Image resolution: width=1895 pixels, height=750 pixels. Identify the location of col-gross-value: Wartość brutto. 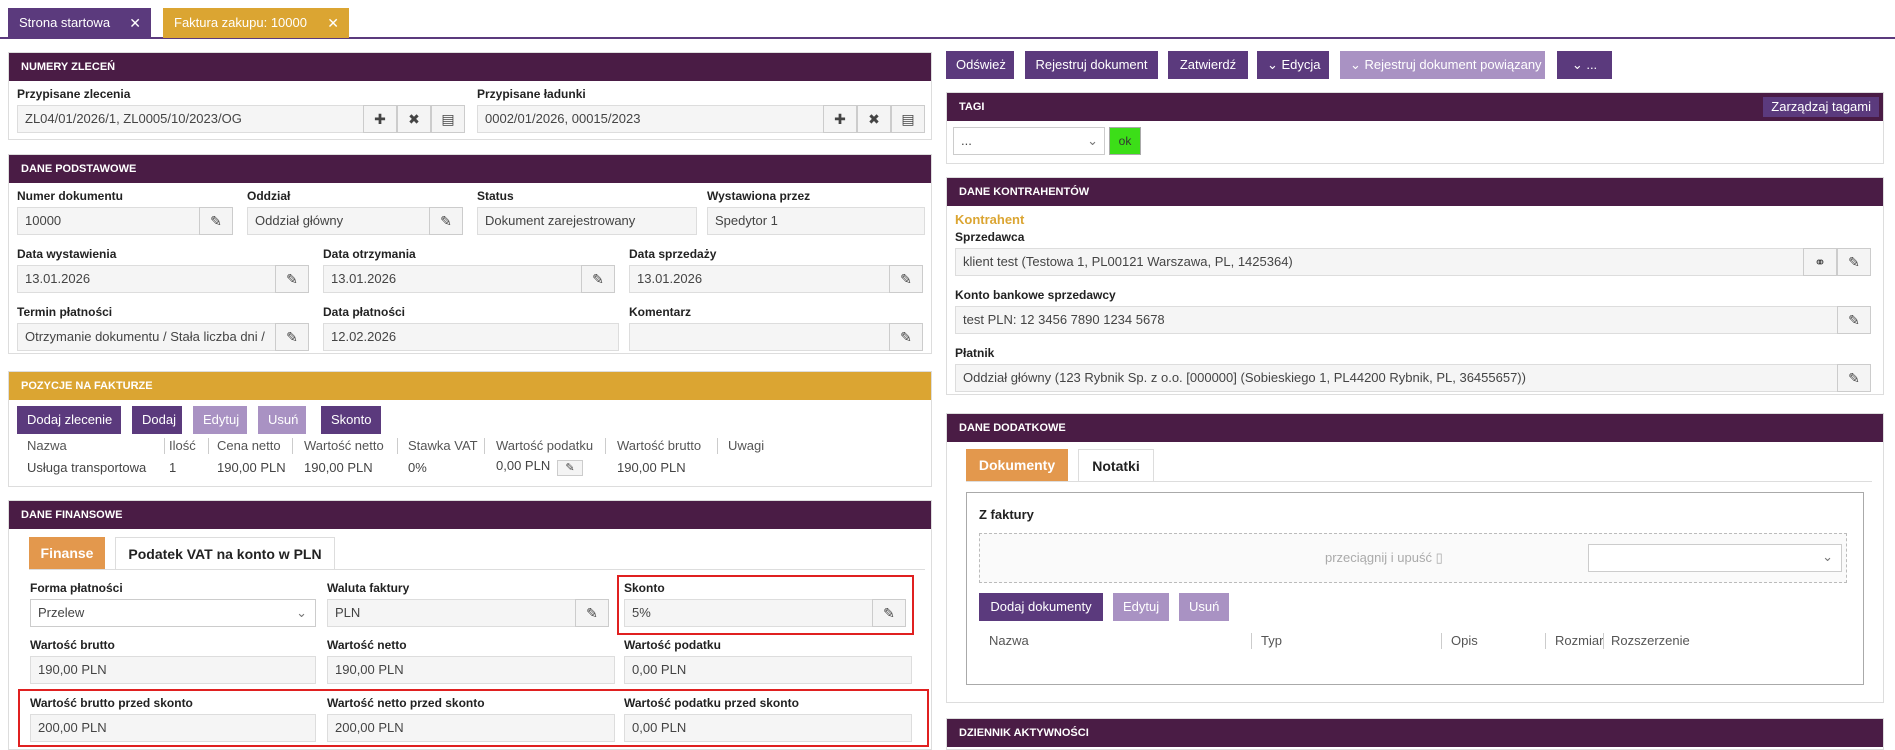
(659, 445).